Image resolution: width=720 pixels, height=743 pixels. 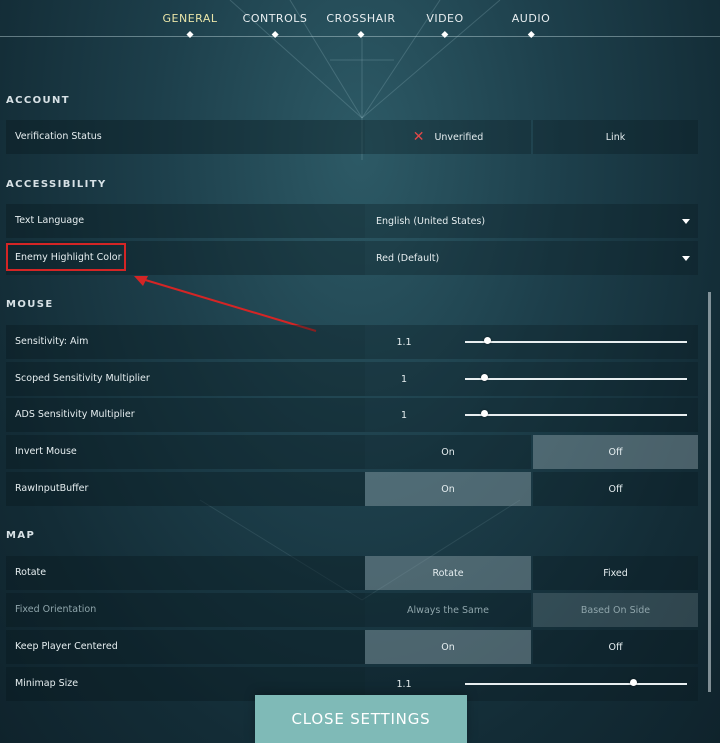 I want to click on section-header-map: MAP, so click(x=21, y=535).